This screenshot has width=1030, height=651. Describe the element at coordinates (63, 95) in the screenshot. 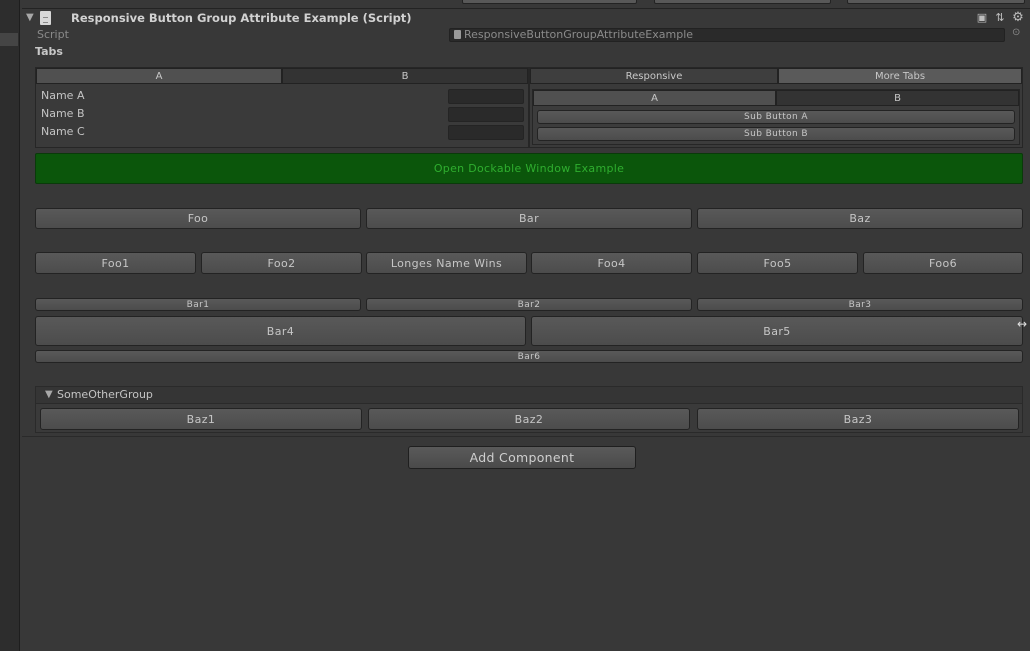

I see `name-a-label: Name A` at that location.